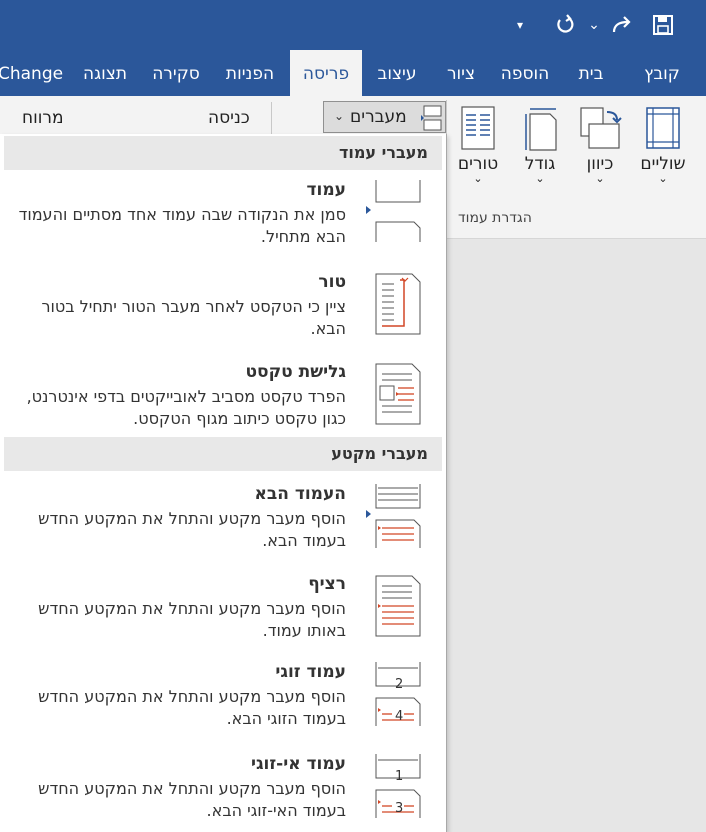 This screenshot has width=706, height=832. Describe the element at coordinates (461, 73) in the screenshot. I see `tab-draw: ציור` at that location.